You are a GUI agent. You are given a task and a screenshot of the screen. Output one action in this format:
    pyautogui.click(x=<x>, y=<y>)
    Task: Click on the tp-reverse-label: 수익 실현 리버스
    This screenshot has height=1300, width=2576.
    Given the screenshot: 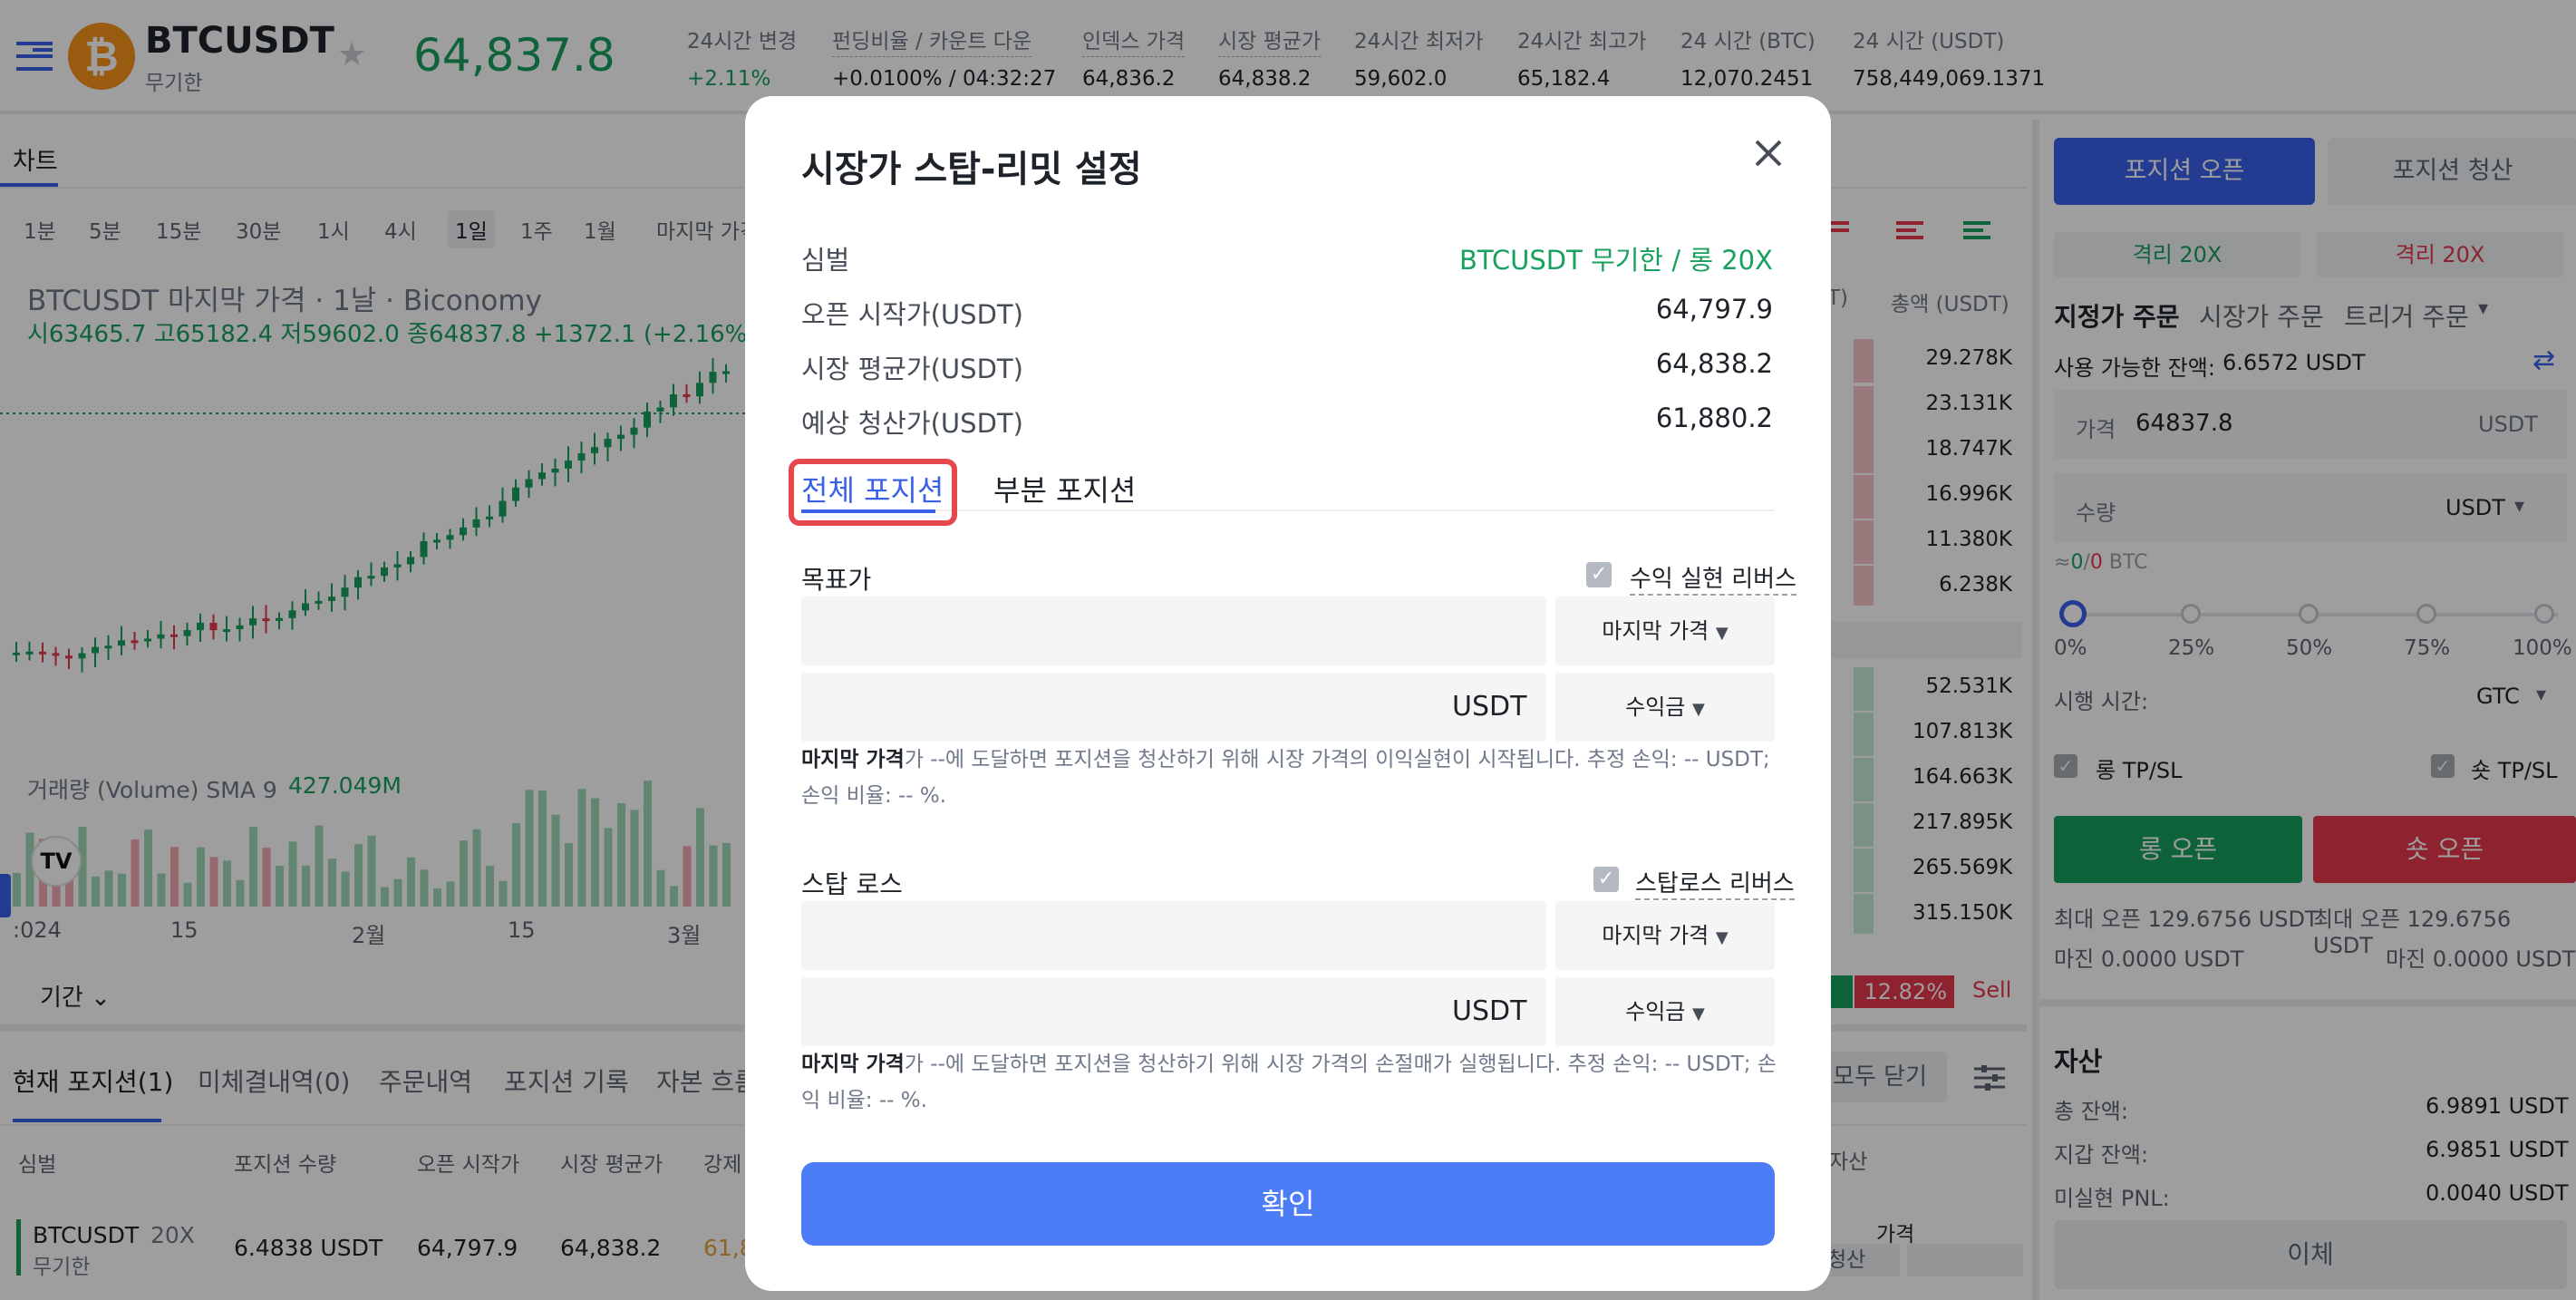 What is the action you would take?
    pyautogui.click(x=1713, y=578)
    